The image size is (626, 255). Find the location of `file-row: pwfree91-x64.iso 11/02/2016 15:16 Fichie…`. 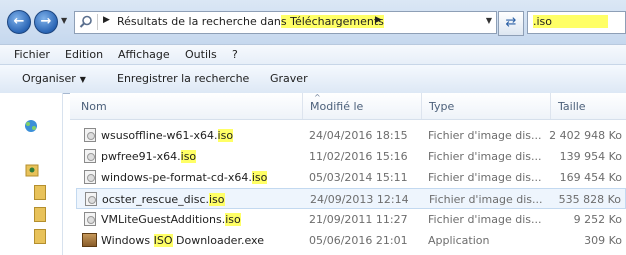

file-row: pwfree91-x64.iso 11/02/2016 15:16 Fichie… is located at coordinates (351, 156).